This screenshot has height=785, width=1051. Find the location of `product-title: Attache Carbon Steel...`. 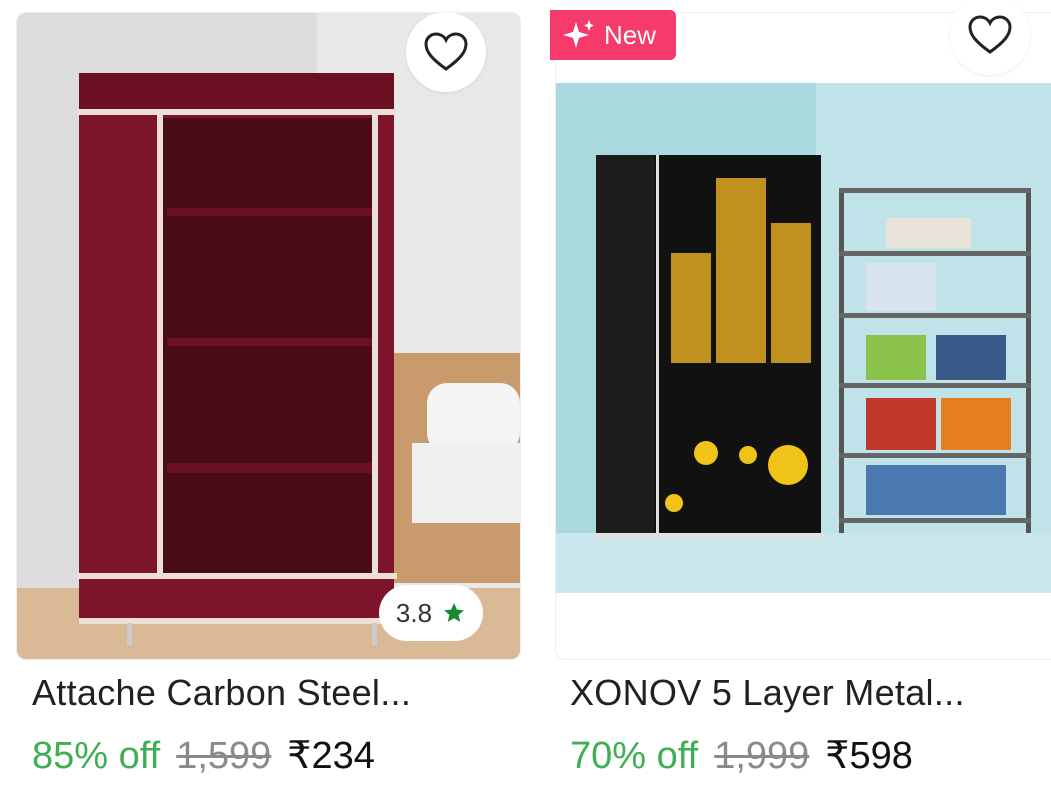

product-title: Attache Carbon Steel... is located at coordinates (221, 693).